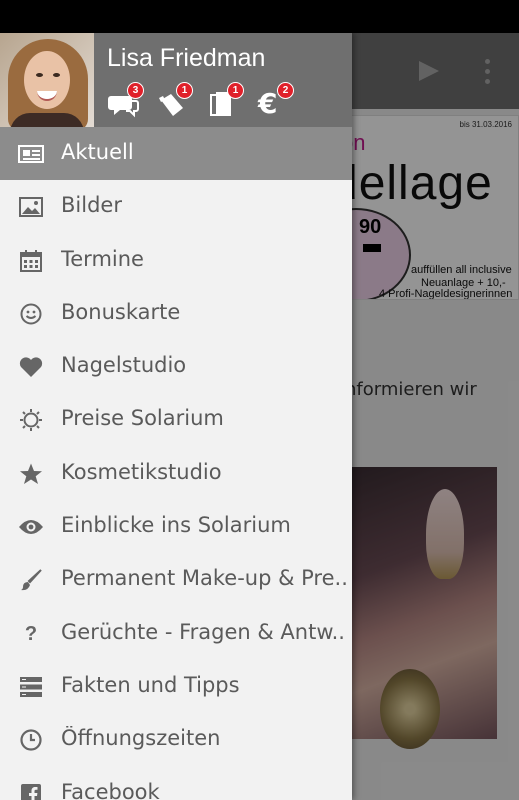  I want to click on star-icon, so click(31, 474).